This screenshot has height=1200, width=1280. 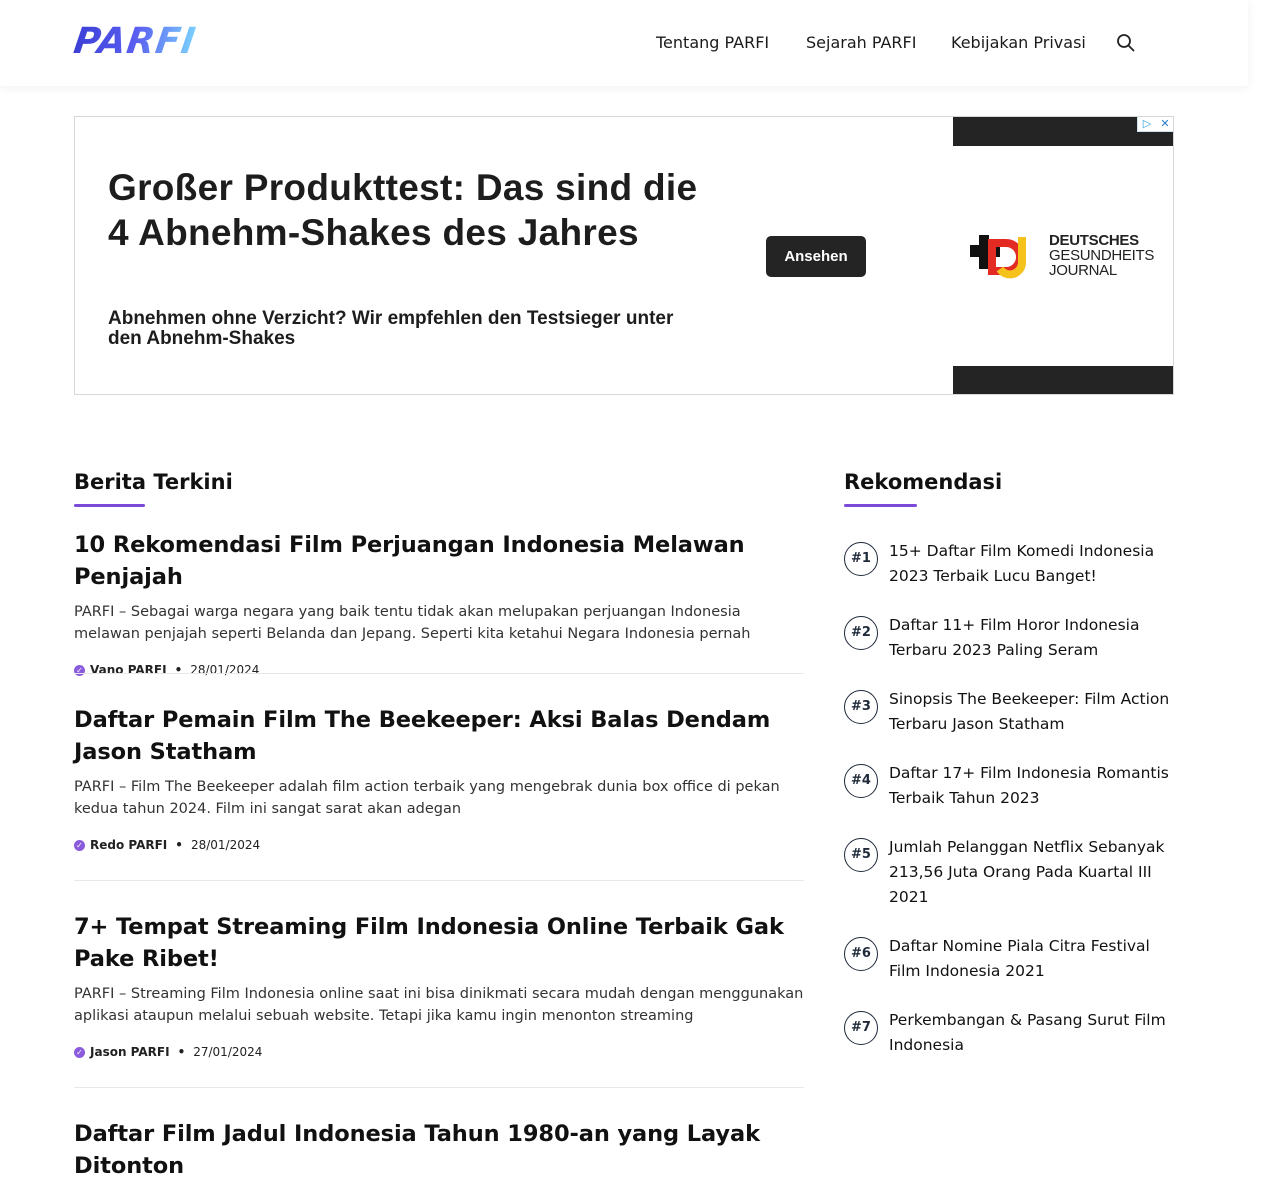 I want to click on ad-brand-name: DEUTSCHES GESUNDHEITS JOURNAL, so click(x=1109, y=255).